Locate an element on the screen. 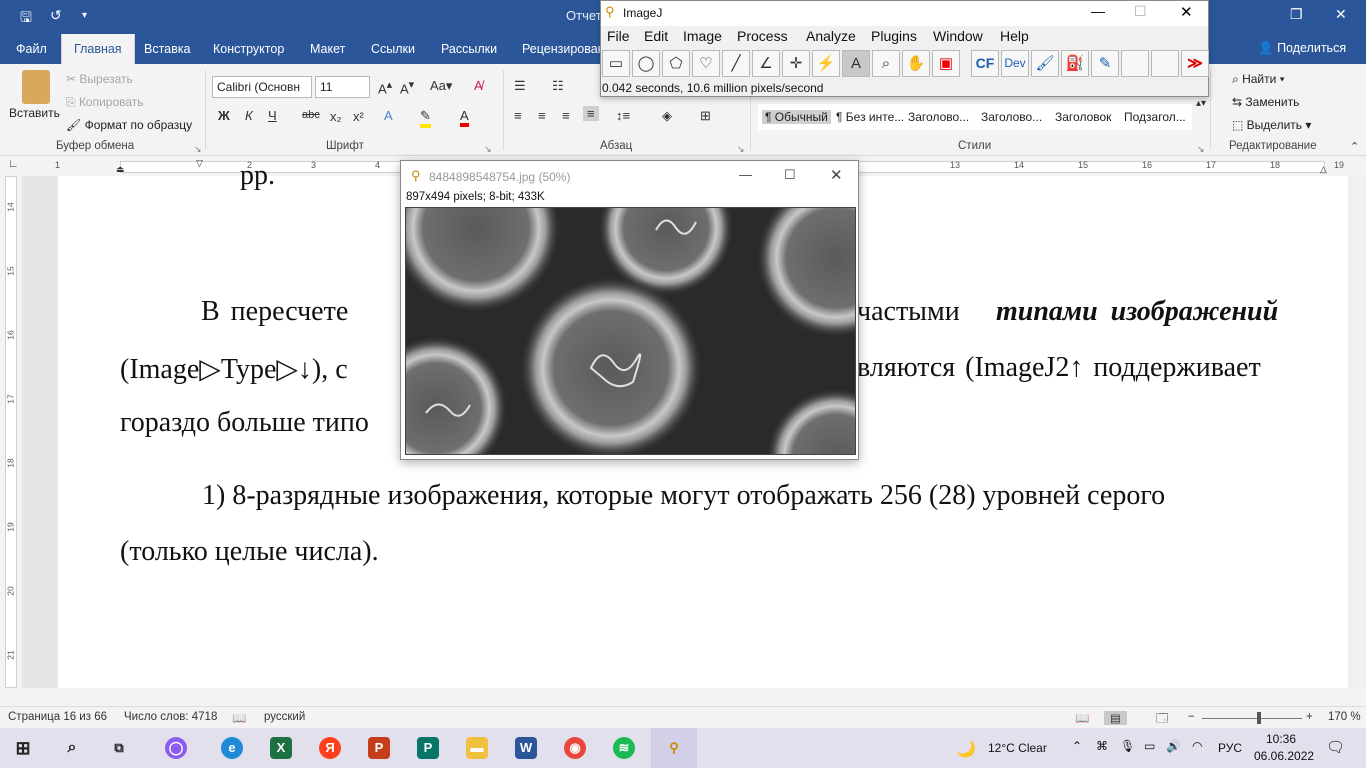 The height and width of the screenshot is (768, 1366). powerpoint-icon: P is located at coordinates (379, 748).